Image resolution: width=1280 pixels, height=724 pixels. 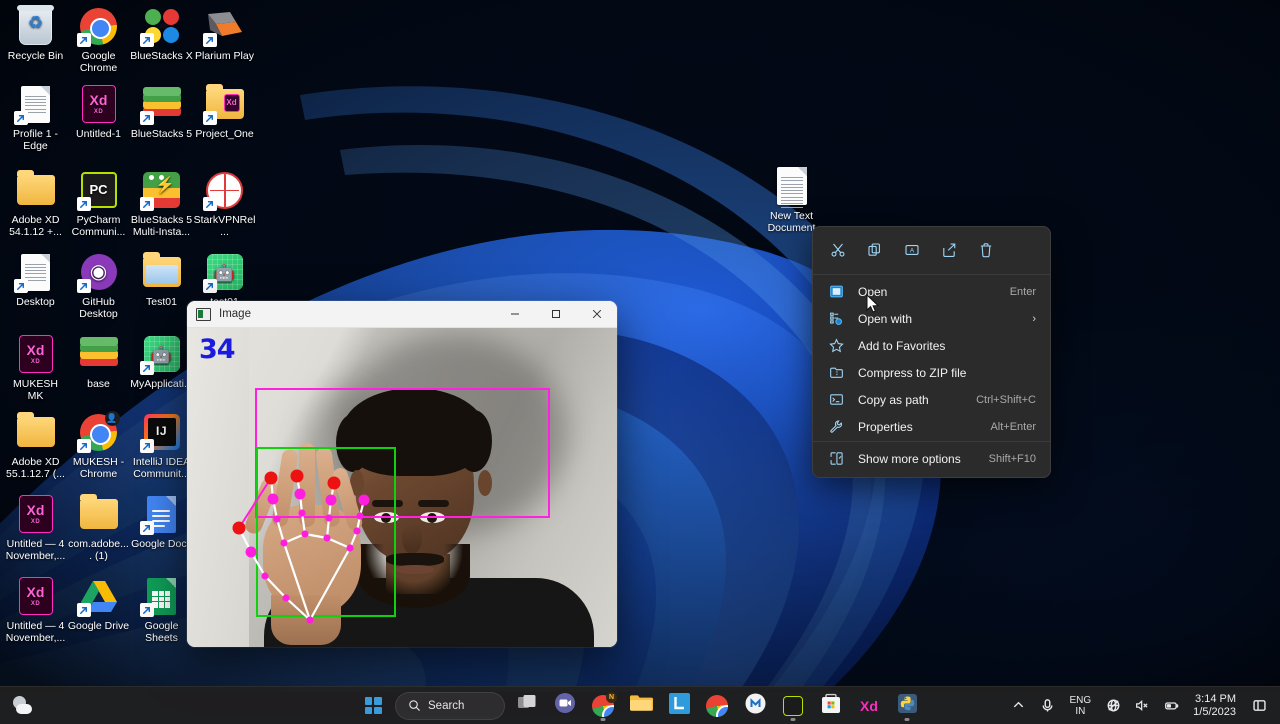 I want to click on menu-item-open-with: Open with ›, so click(x=931, y=318).